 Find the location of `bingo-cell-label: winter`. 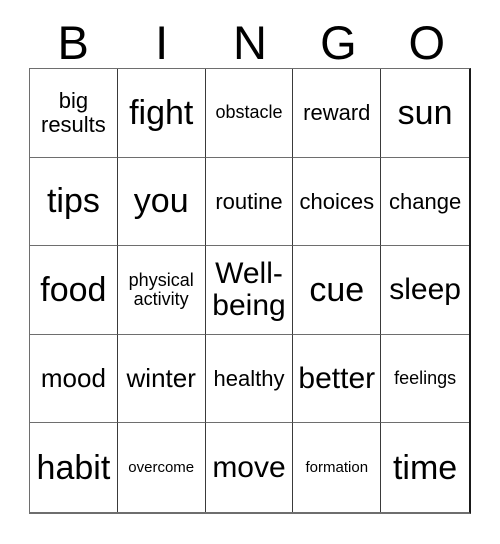

bingo-cell-label: winter is located at coordinates (161, 377).